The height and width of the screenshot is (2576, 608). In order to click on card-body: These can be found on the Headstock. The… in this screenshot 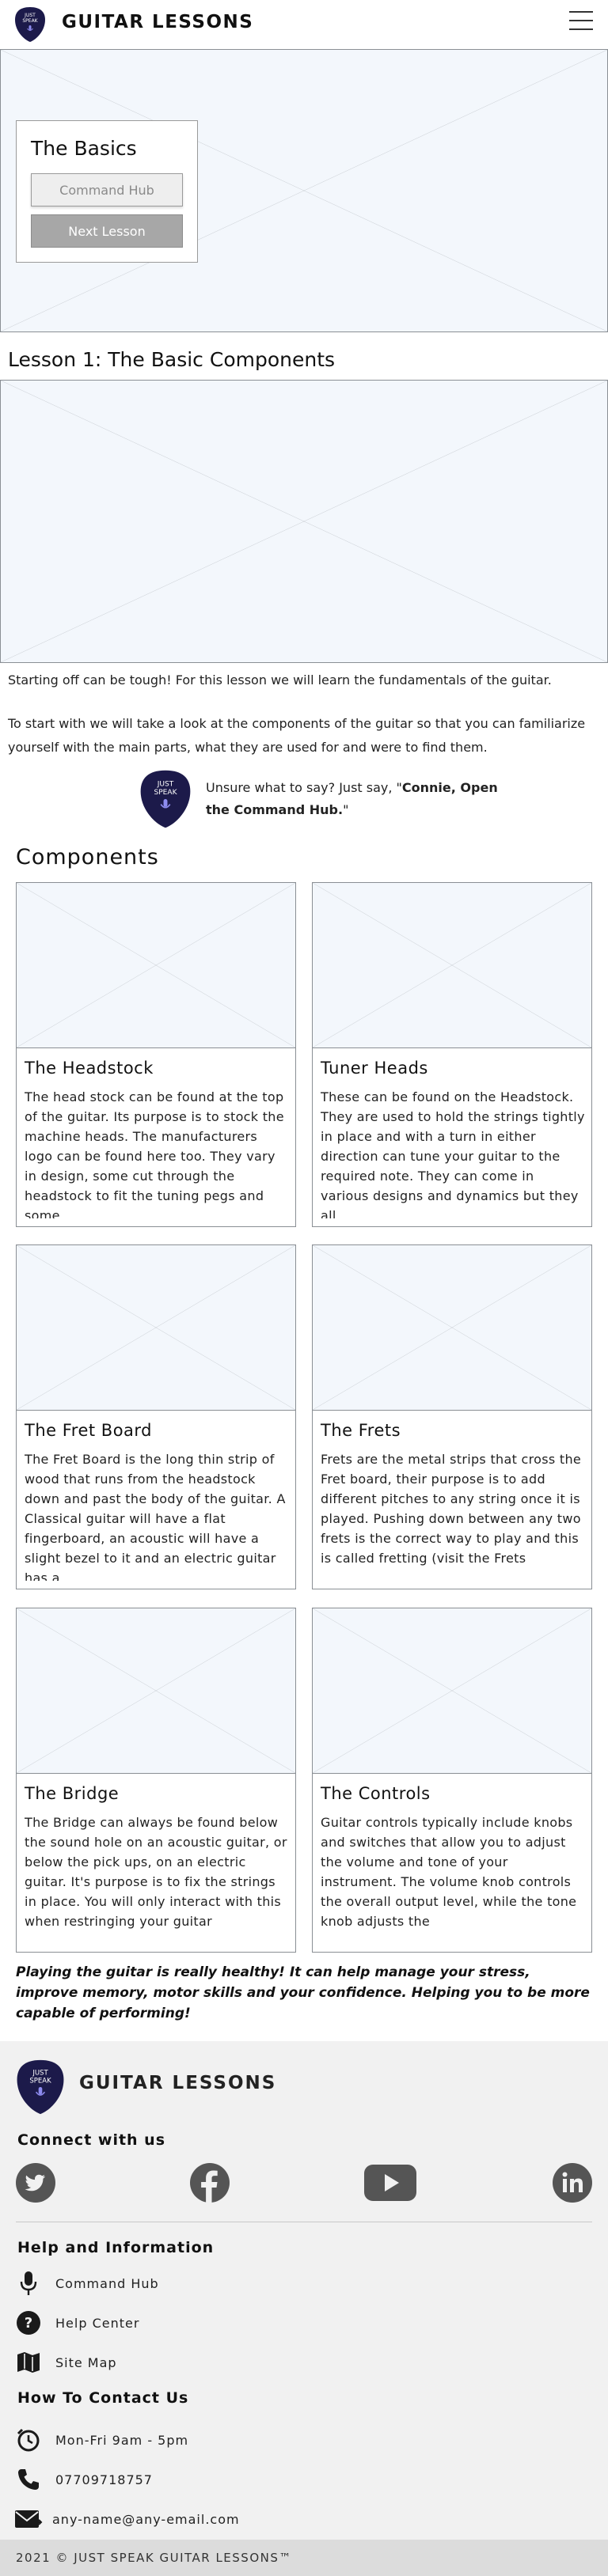, I will do `click(453, 1153)`.